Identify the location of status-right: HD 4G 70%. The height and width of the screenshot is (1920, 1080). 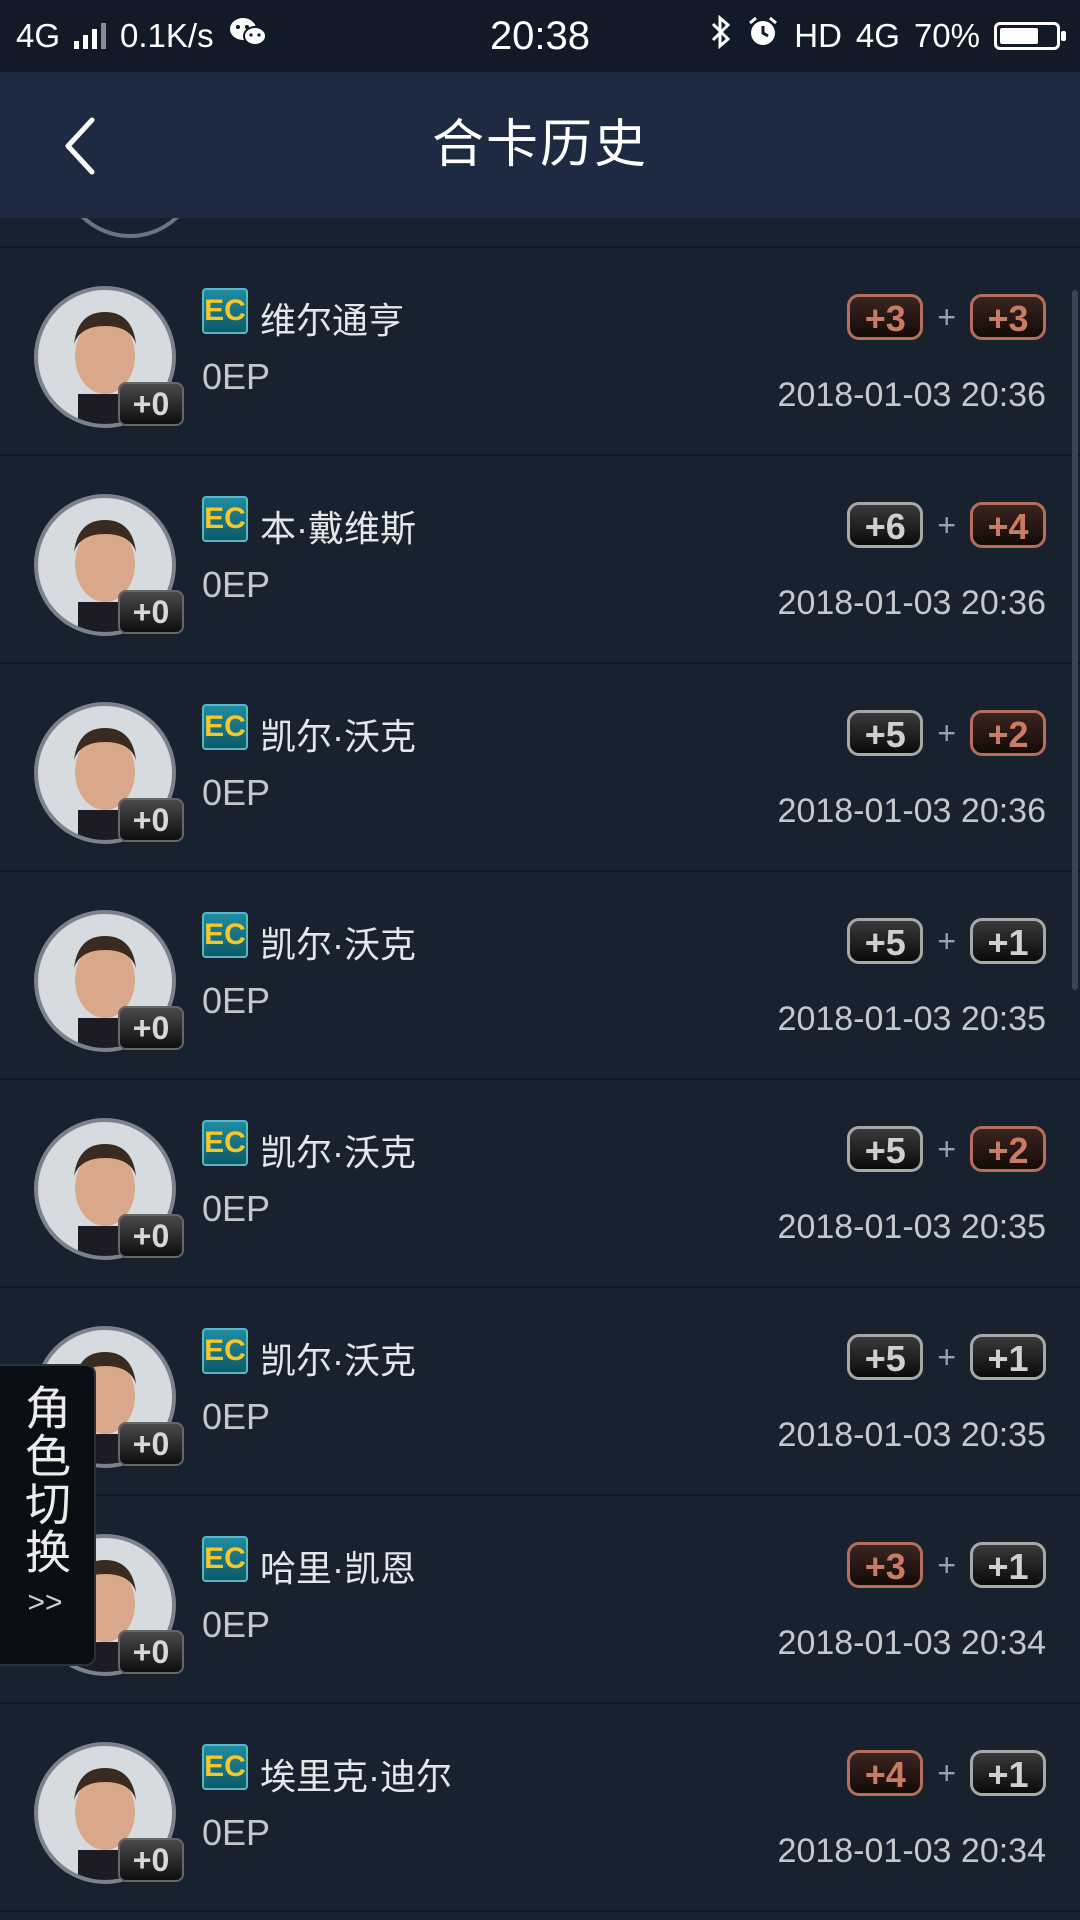
(895, 35).